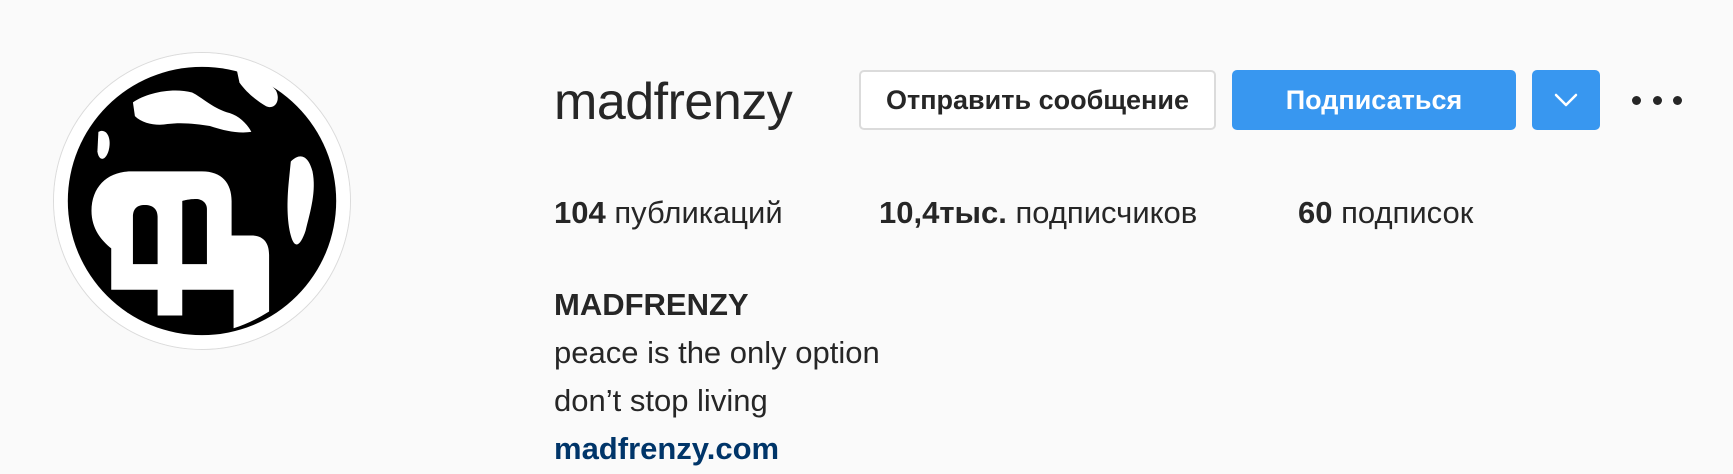 Image resolution: width=1733 pixels, height=474 pixels. I want to click on chevron-down-icon, so click(1566, 100).